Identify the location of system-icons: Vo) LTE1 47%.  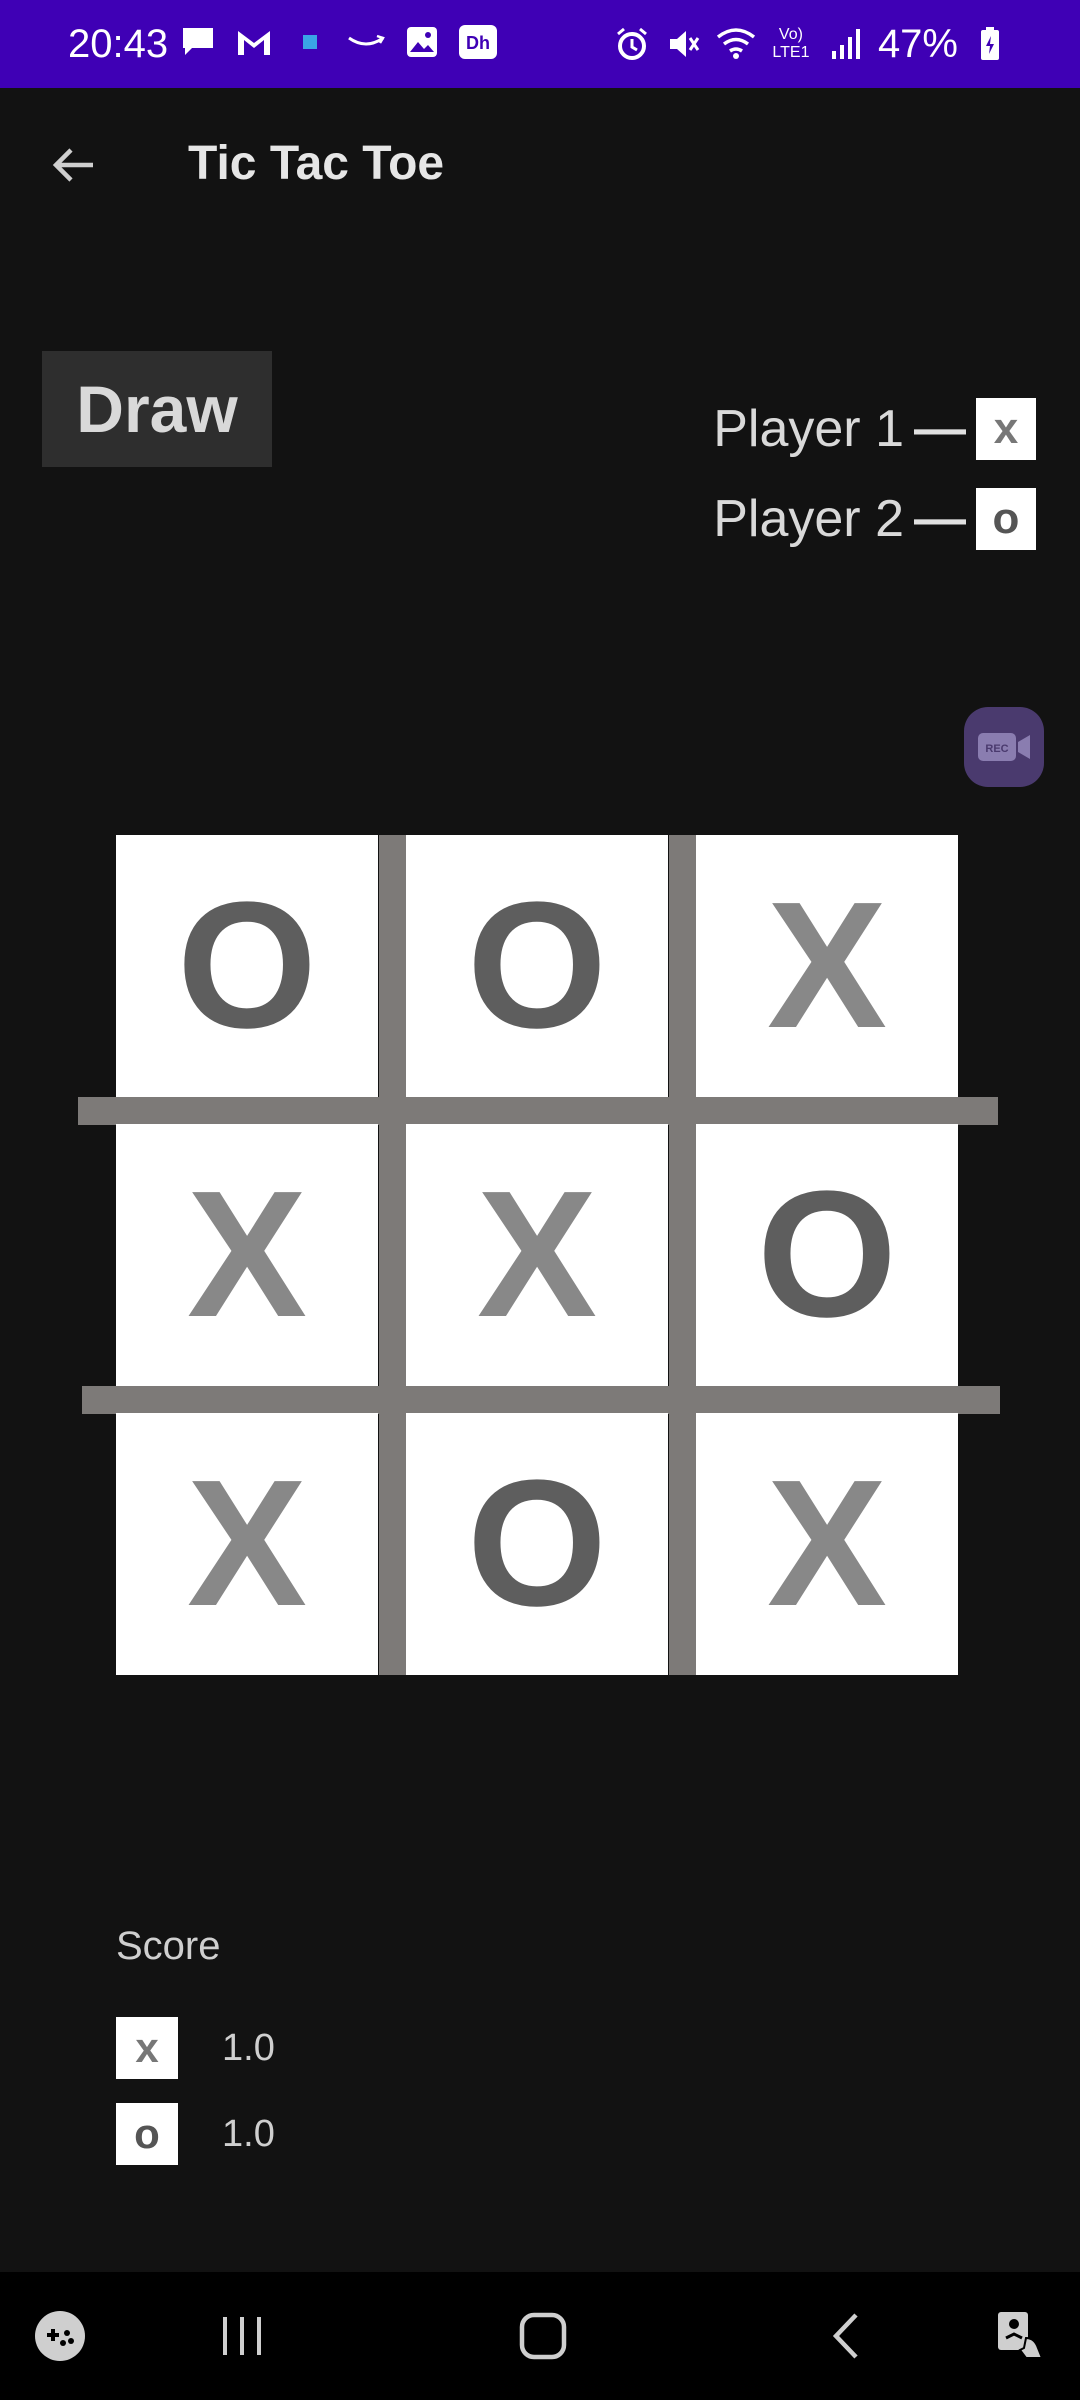
(811, 44).